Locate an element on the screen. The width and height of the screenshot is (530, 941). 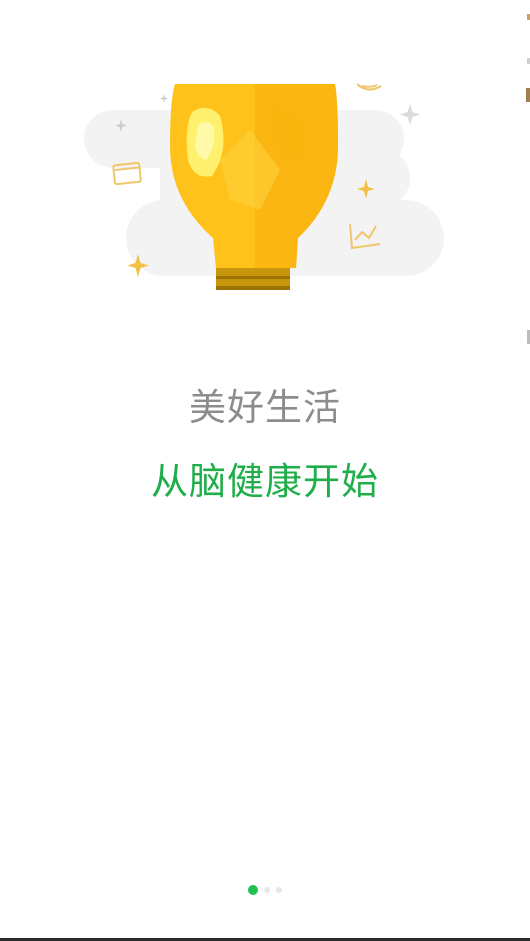
leaf-icon is located at coordinates (369, 87).